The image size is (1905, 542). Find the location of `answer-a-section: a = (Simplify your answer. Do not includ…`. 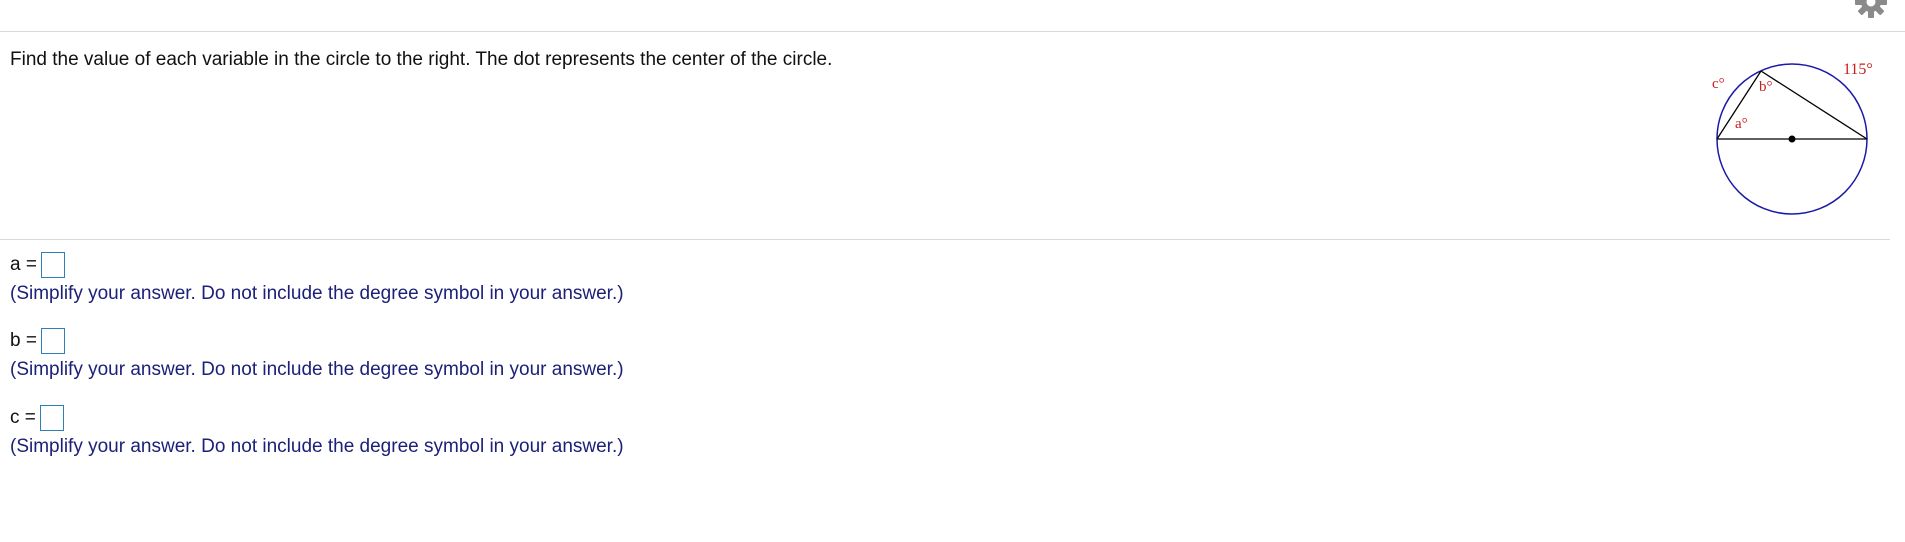

answer-a-section: a = (Simplify your answer. Do not includ… is located at coordinates (317, 278).